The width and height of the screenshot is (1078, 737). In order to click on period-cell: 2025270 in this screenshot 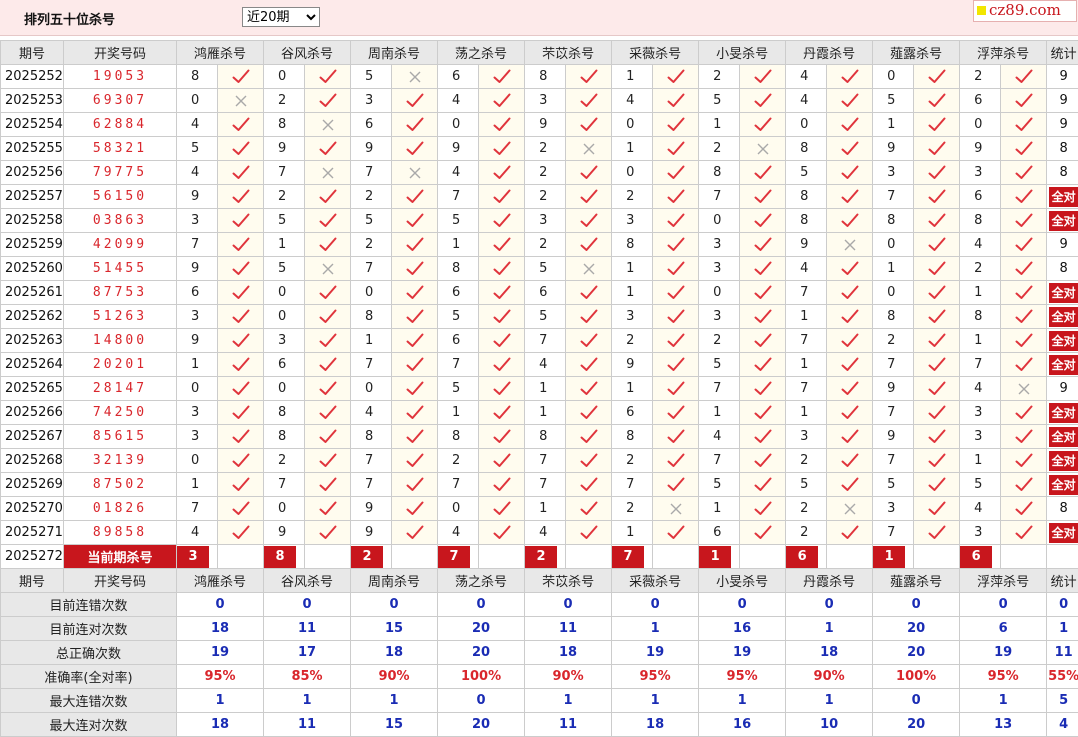, I will do `click(32, 509)`.